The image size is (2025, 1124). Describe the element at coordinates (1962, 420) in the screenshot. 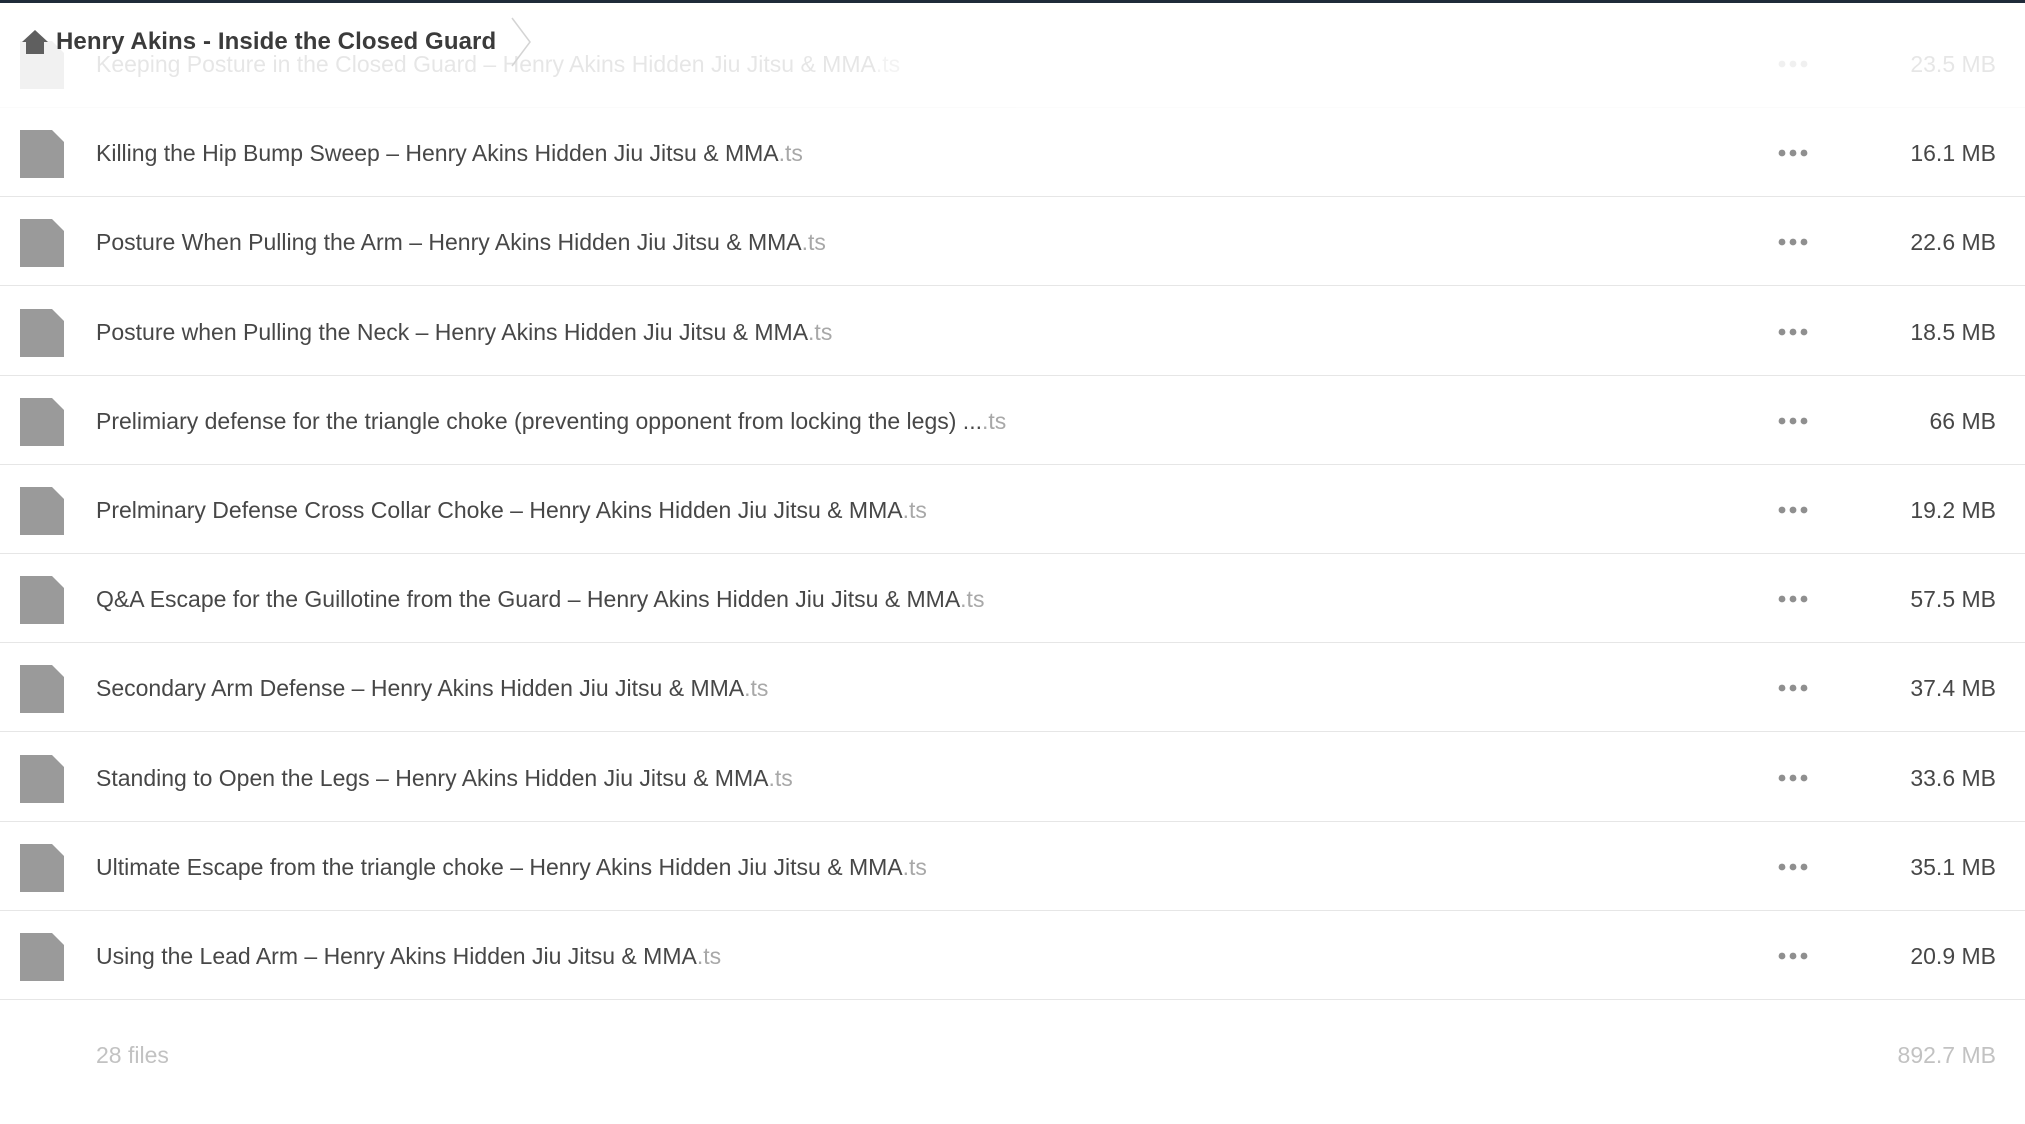

I see `file-size: 66 MB` at that location.